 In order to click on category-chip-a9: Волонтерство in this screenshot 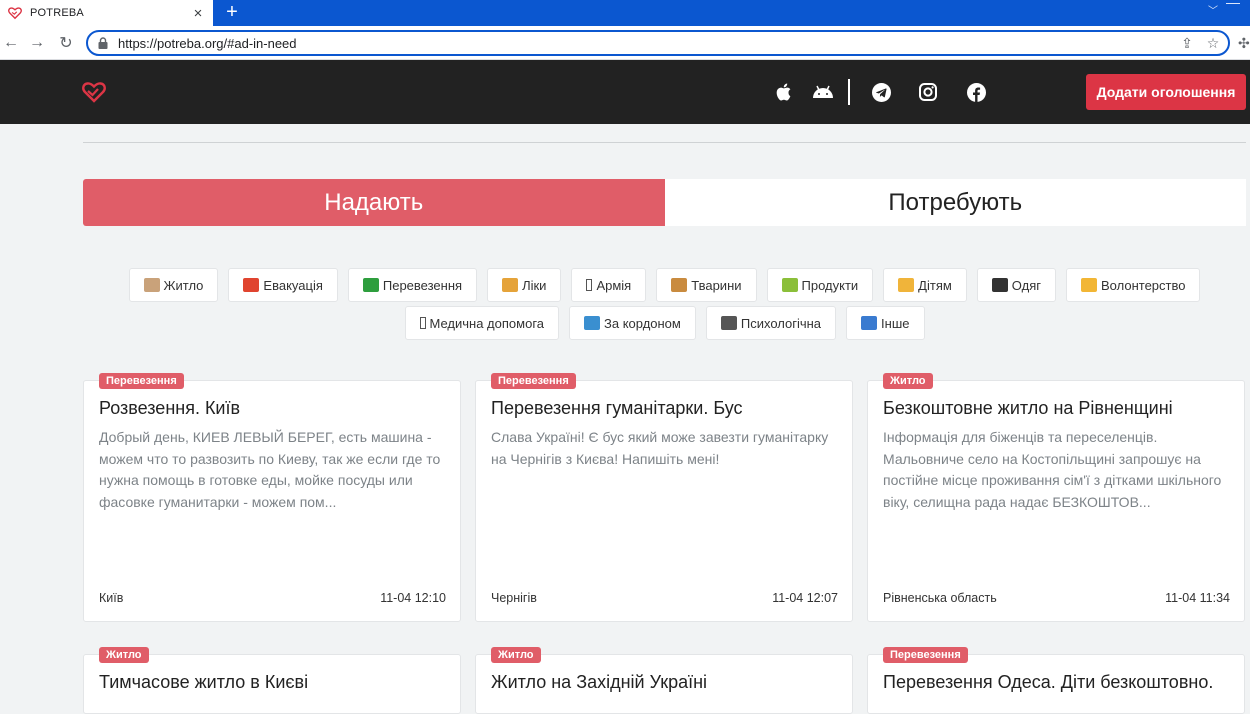, I will do `click(1133, 285)`.